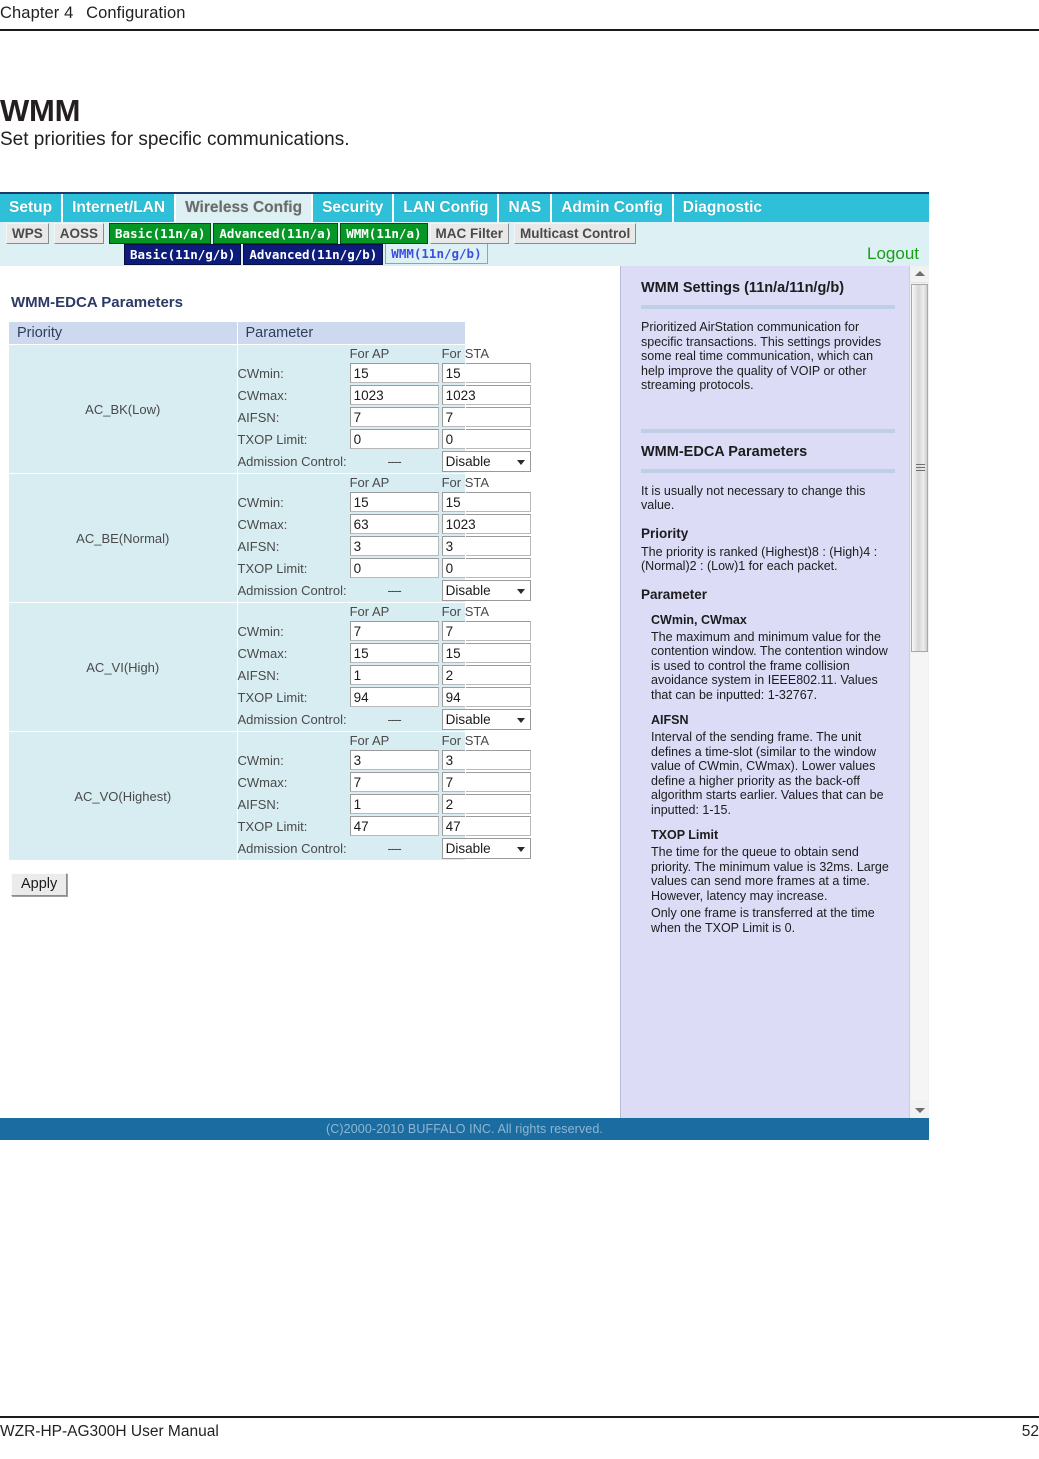 Image resolution: width=1039 pixels, height=1459 pixels. Describe the element at coordinates (893, 254) in the screenshot. I see `logout-link: Logout` at that location.